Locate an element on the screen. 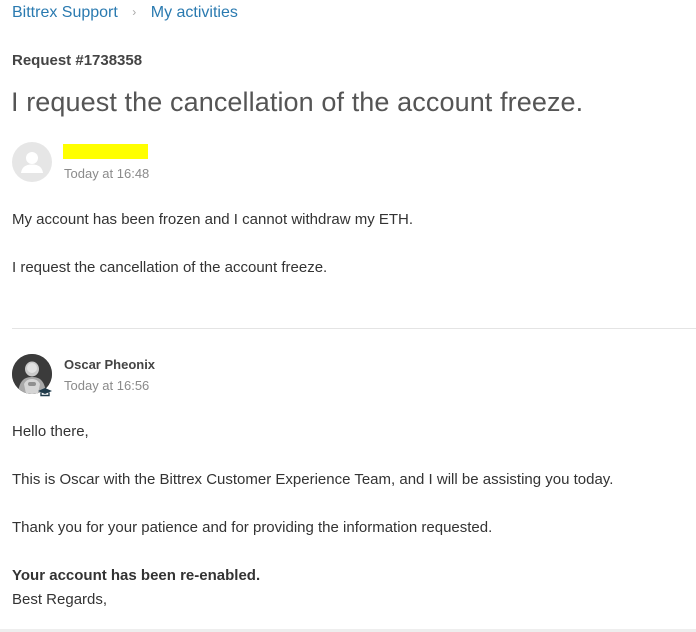 The image size is (696, 632). request-id: Request #1738358 is located at coordinates (77, 60).